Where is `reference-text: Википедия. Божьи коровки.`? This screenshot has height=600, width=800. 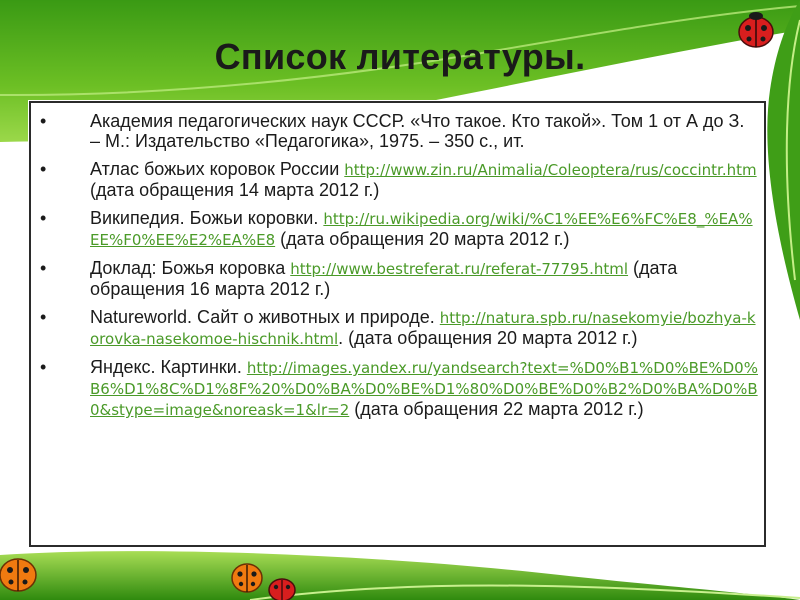
reference-text: Википедия. Божьи коровки. is located at coordinates (207, 218).